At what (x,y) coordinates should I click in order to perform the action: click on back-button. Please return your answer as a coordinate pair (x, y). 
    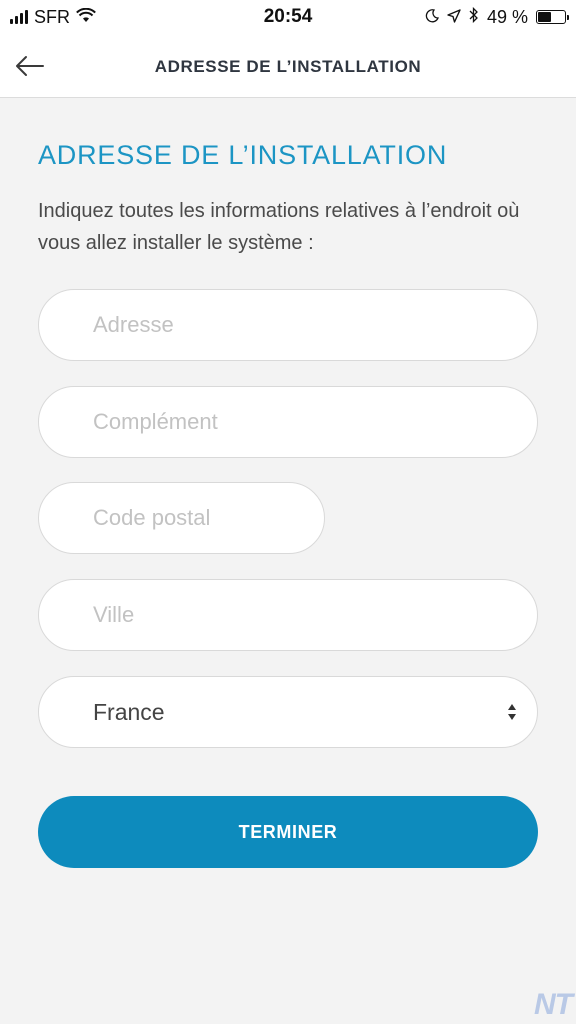
    Looking at the image, I should click on (30, 66).